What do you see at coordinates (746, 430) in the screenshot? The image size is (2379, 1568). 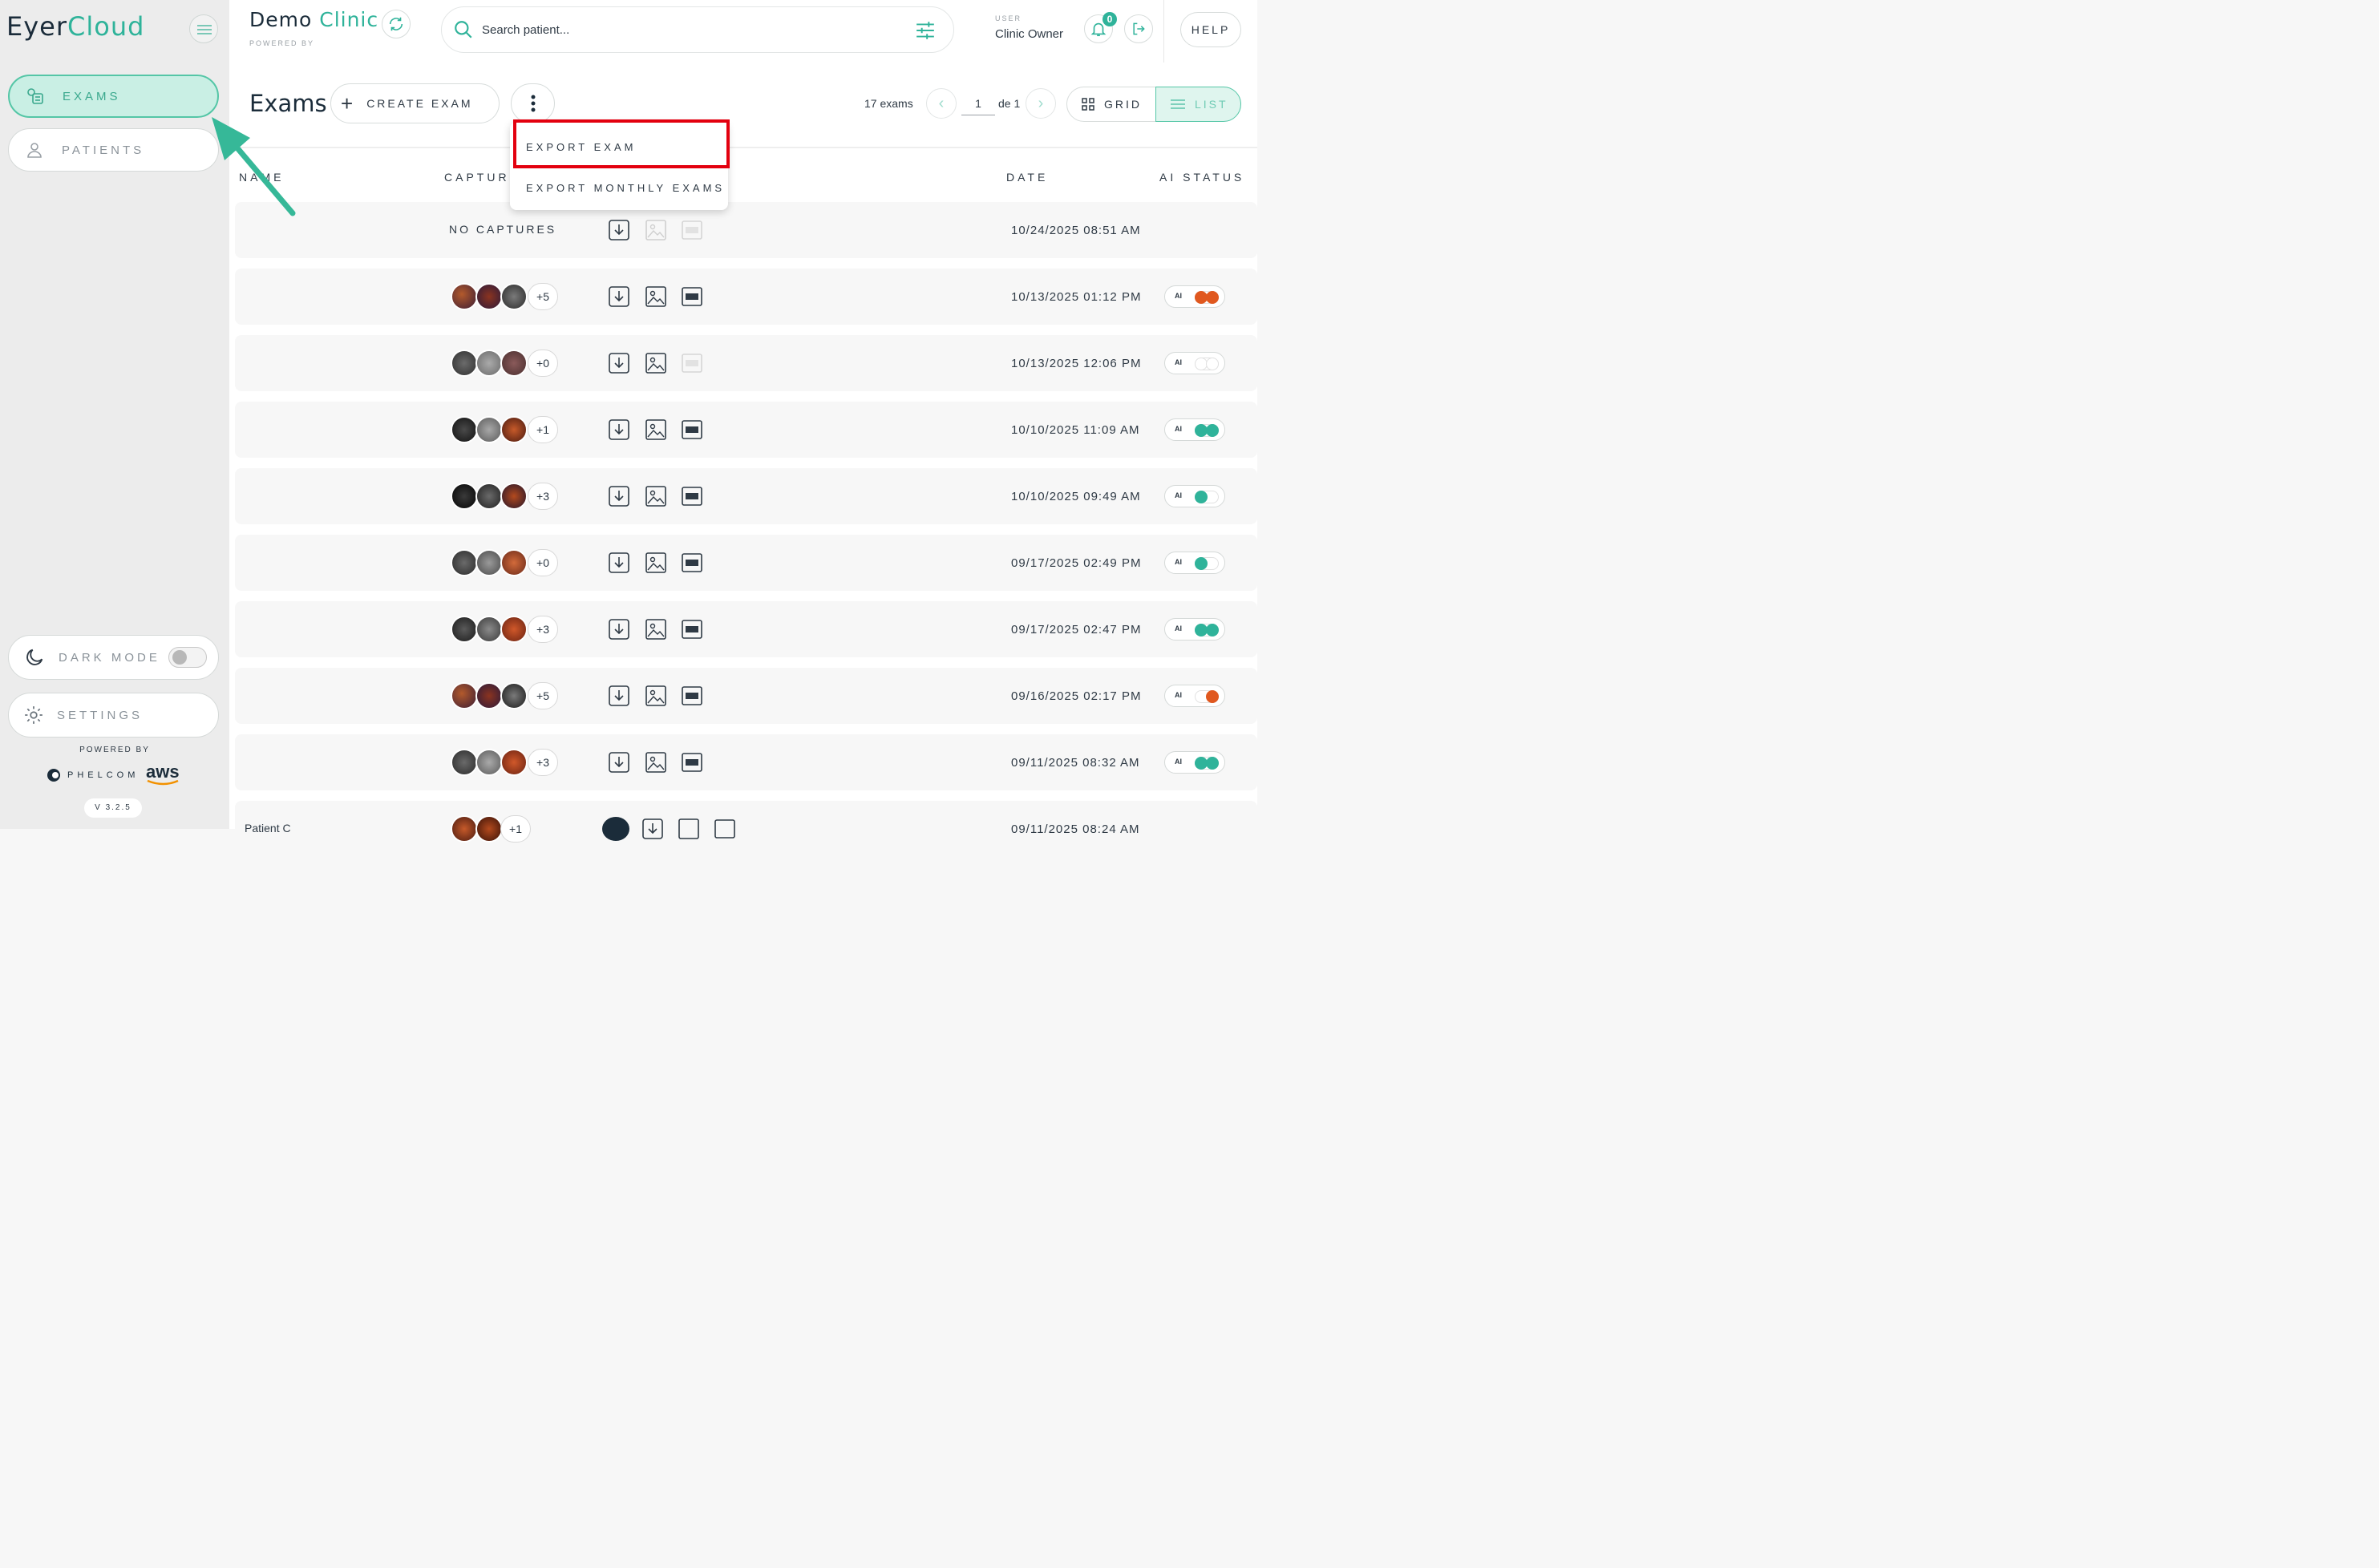 I see `table-row: +1 10/10/2025 11:09 AM AI` at bounding box center [746, 430].